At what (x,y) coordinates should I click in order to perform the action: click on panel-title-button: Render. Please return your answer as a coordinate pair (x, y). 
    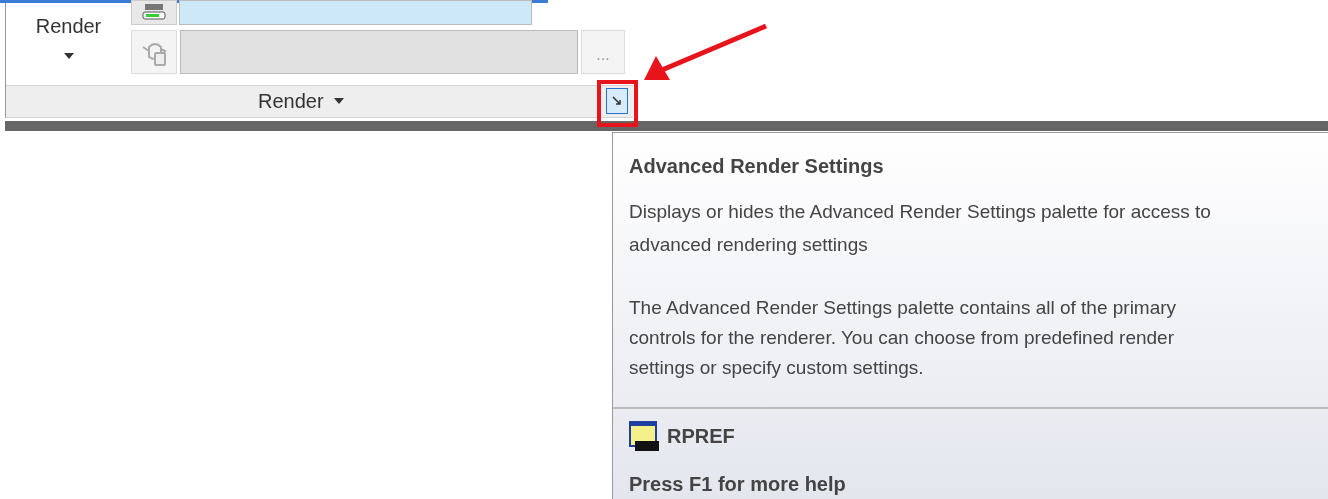
    Looking at the image, I should click on (301, 101).